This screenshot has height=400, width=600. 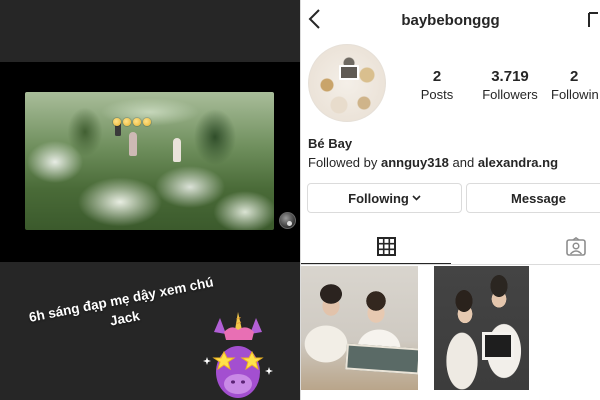 I want to click on tabs-divider, so click(x=450, y=264).